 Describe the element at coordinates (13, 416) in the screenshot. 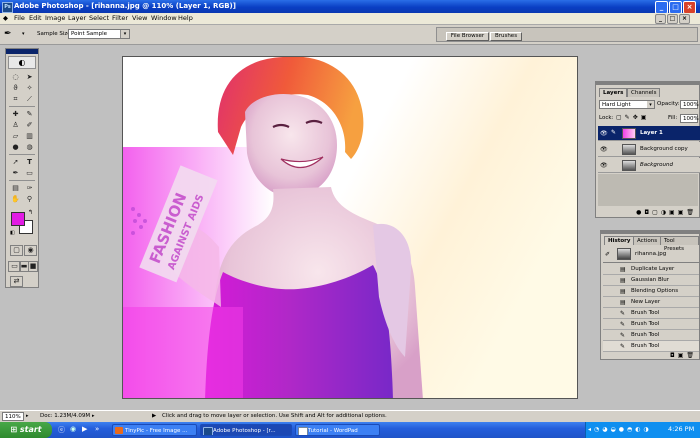

I see `zoom-level-input: 110%` at that location.